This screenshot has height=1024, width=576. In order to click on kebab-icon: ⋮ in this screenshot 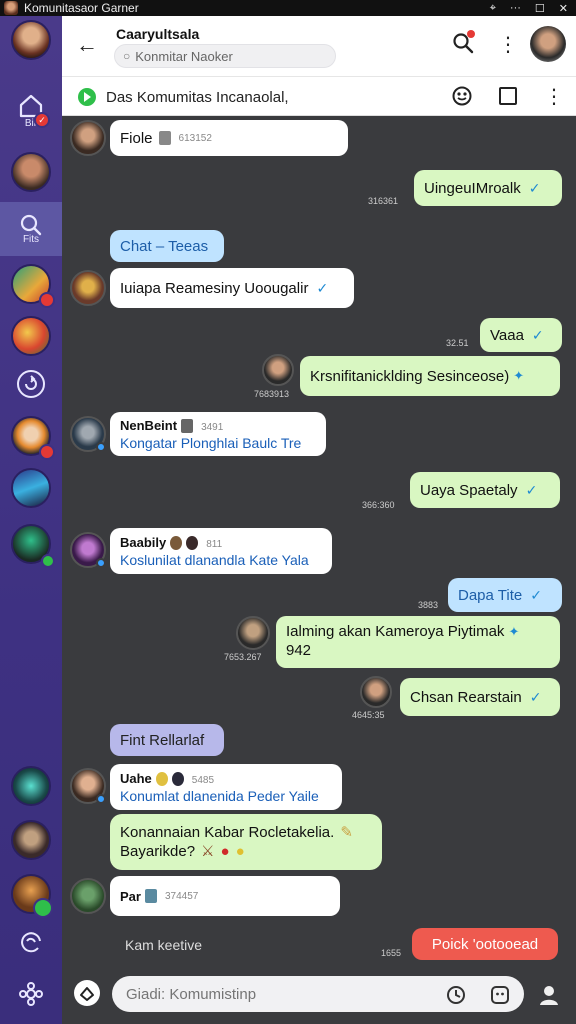, I will do `click(508, 44)`.